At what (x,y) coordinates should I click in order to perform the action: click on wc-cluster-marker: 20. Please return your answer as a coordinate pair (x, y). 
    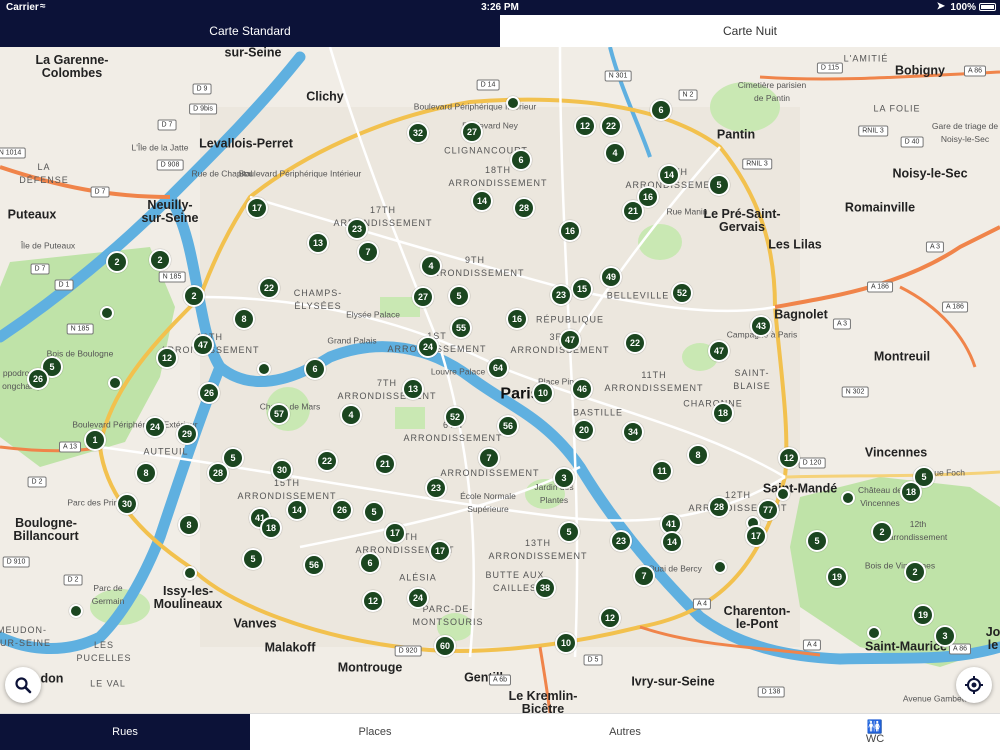
    Looking at the image, I should click on (584, 430).